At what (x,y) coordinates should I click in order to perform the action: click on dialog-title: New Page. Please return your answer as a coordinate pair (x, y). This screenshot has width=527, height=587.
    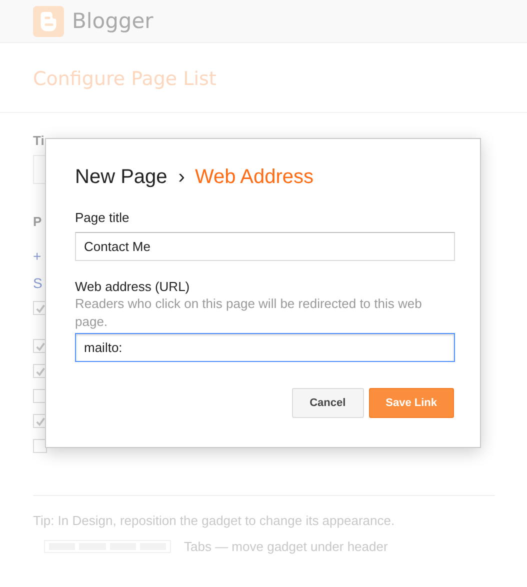
    Looking at the image, I should click on (121, 177).